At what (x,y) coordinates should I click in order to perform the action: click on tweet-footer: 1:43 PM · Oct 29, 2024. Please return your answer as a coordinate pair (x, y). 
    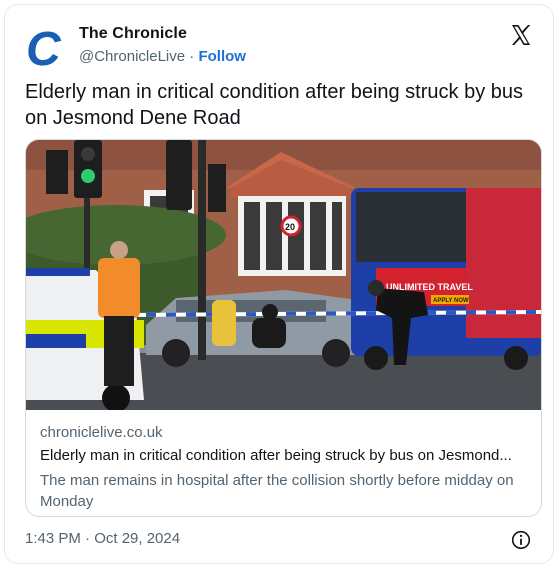
    Looking at the image, I should click on (281, 541).